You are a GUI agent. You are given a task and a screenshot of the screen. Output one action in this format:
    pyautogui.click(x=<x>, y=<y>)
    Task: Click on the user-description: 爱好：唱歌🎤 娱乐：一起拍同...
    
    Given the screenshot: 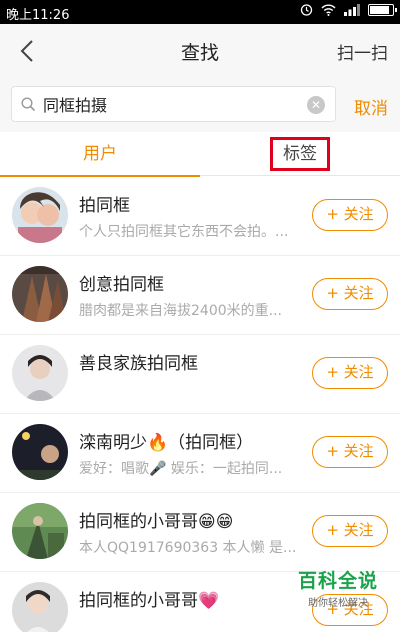 What is the action you would take?
    pyautogui.click(x=181, y=469)
    